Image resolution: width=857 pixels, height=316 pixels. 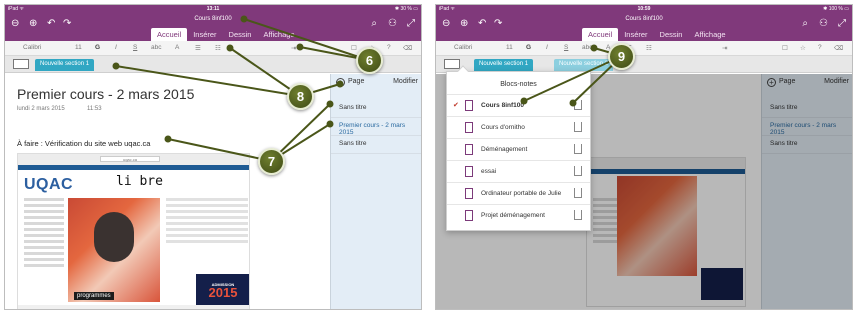 I want to click on callout-7-dot-page1, so click(x=330, y=104).